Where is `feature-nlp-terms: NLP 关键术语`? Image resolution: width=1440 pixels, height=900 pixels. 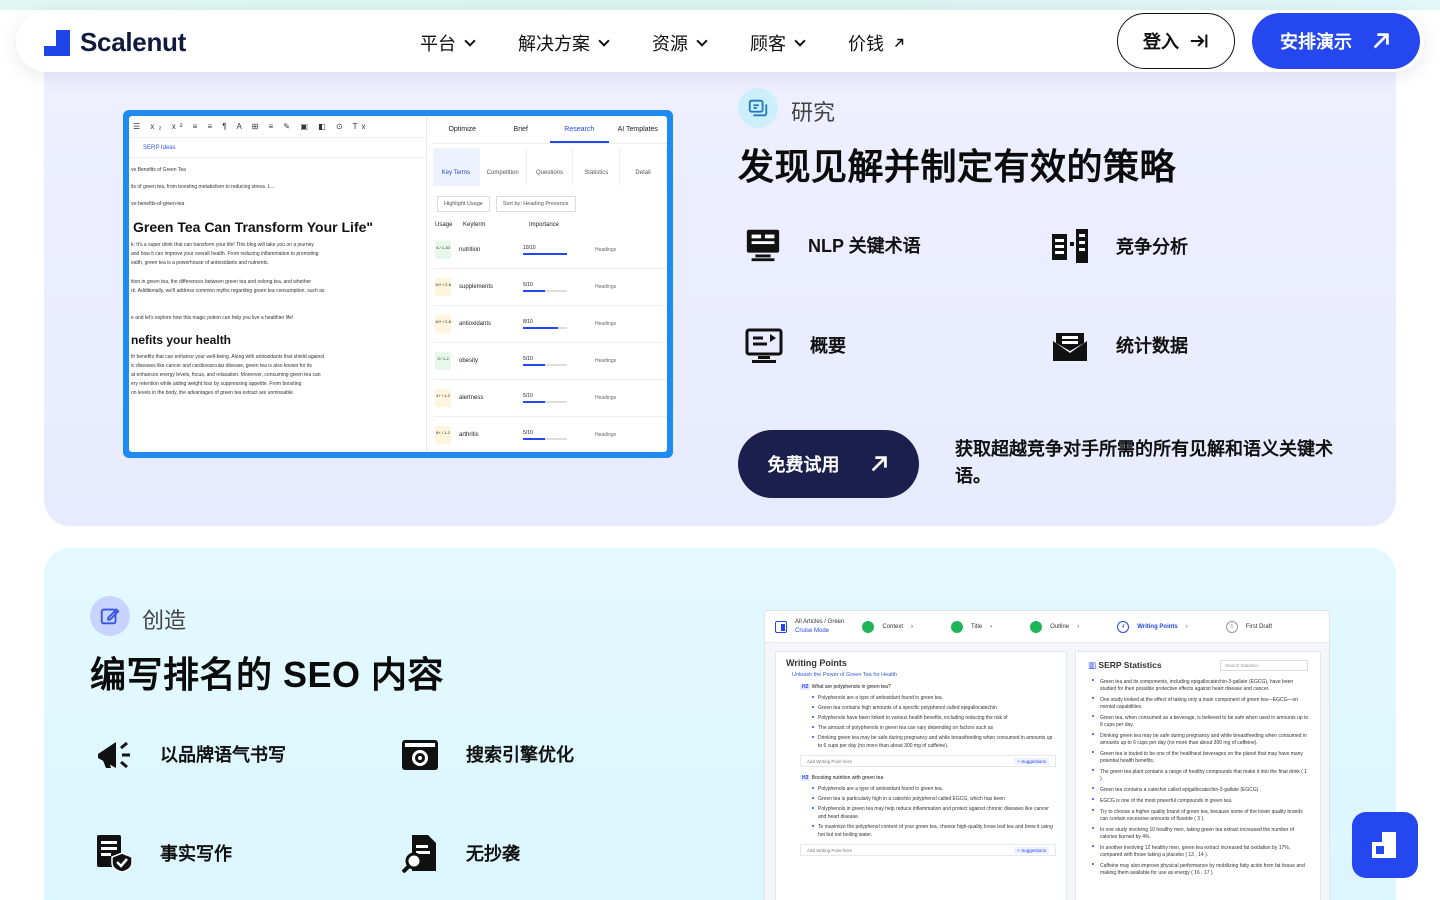 feature-nlp-terms: NLP 关键术语 is located at coordinates (832, 245).